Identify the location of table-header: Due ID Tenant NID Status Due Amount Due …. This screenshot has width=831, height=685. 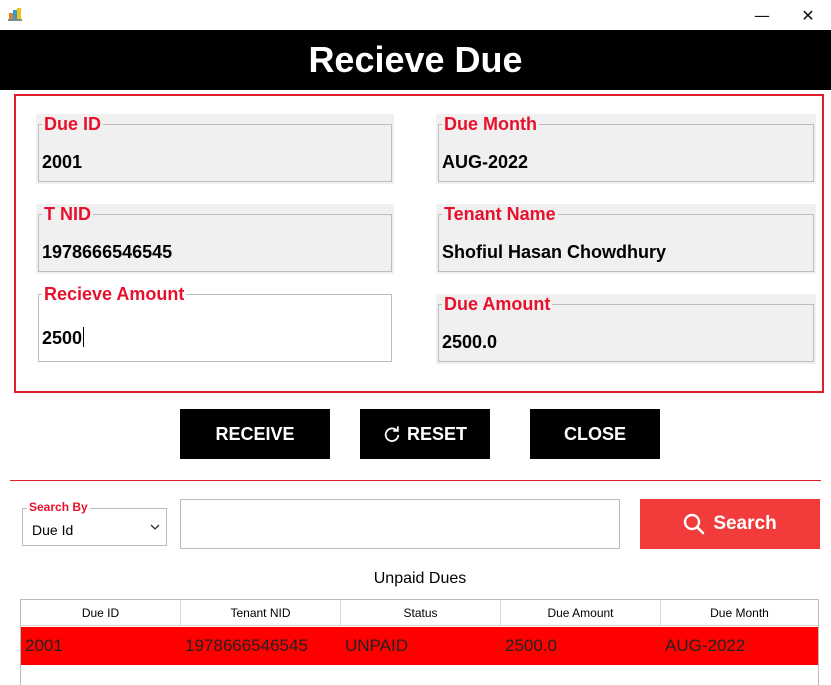
(419, 613).